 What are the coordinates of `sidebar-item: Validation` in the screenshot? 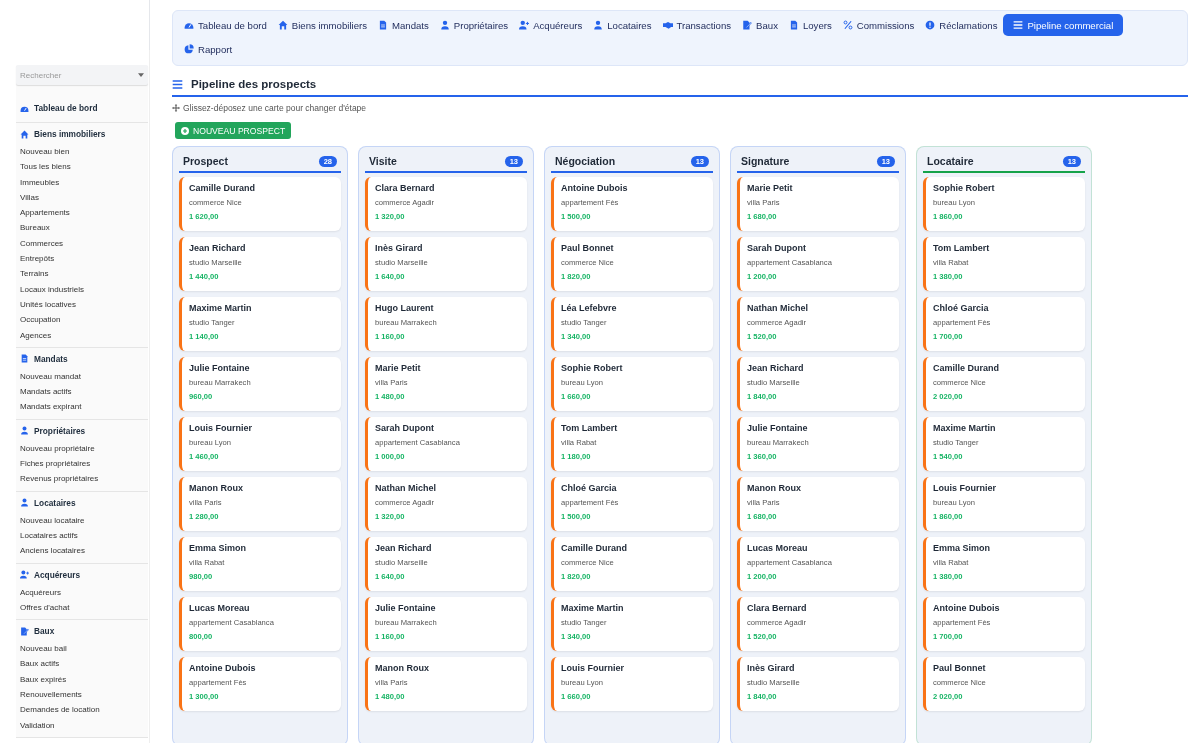 It's located at (82, 725).